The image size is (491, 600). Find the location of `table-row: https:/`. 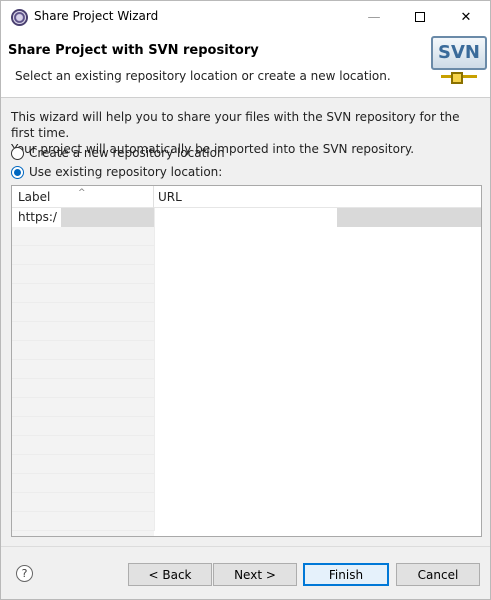

table-row: https:/ is located at coordinates (246, 217).